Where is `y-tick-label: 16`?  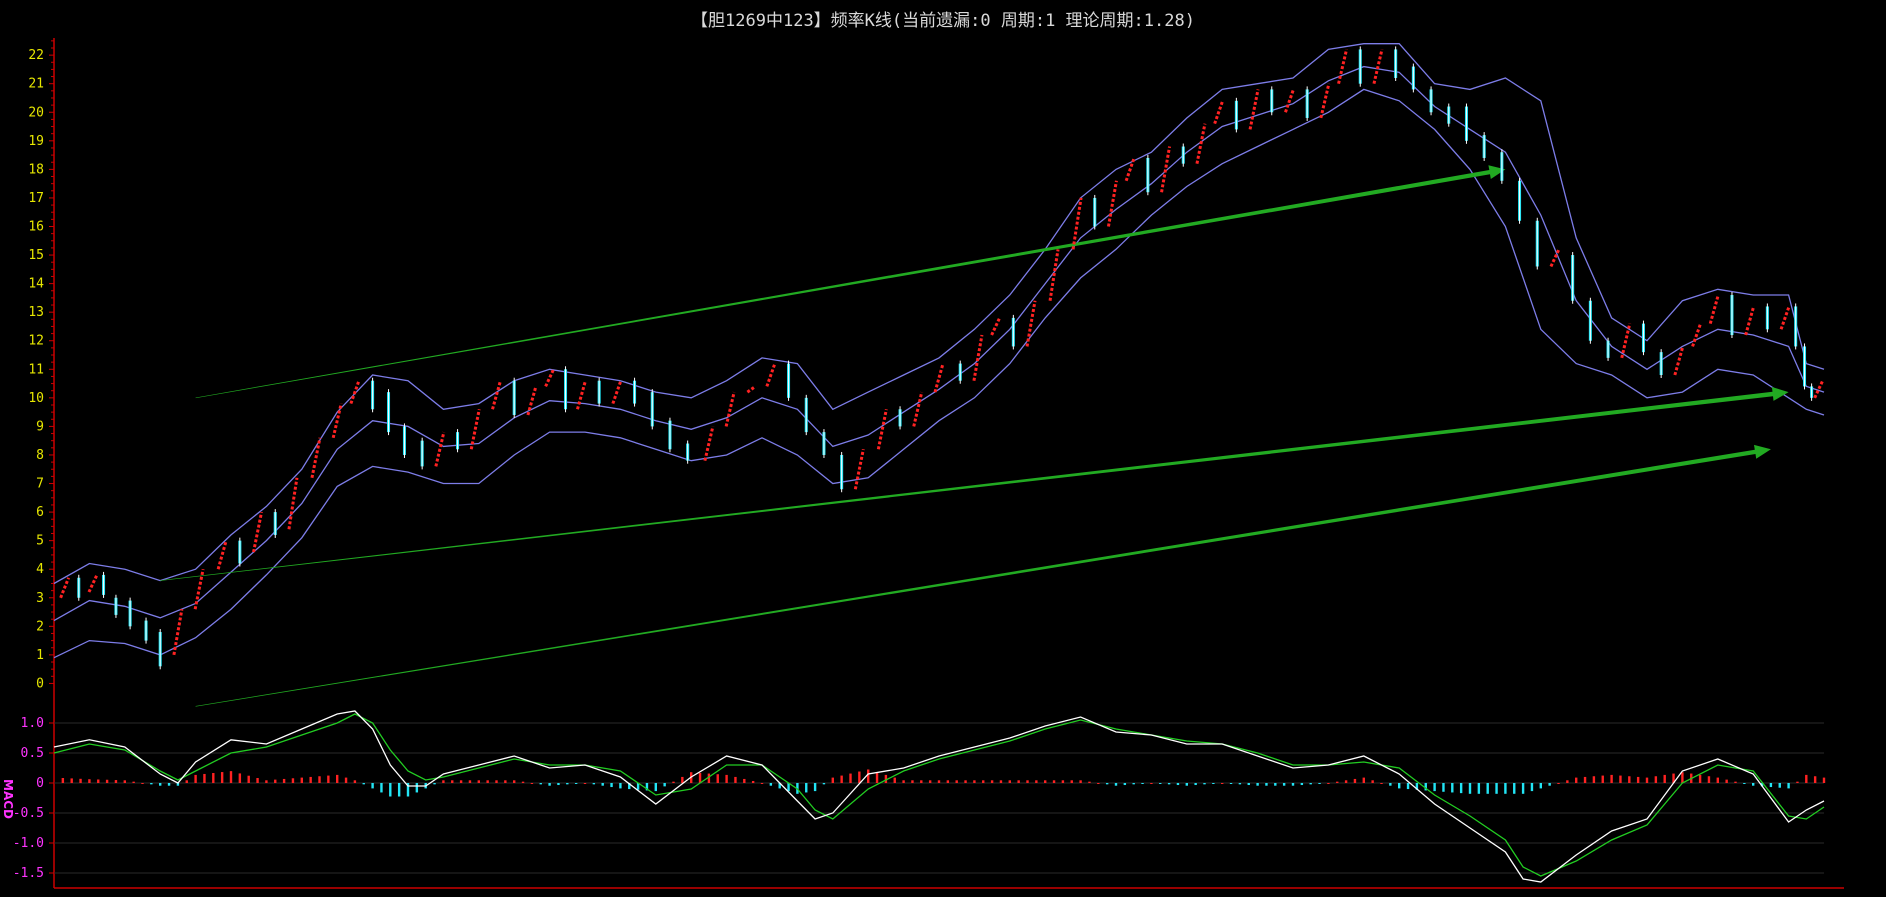 y-tick-label: 16 is located at coordinates (36, 226).